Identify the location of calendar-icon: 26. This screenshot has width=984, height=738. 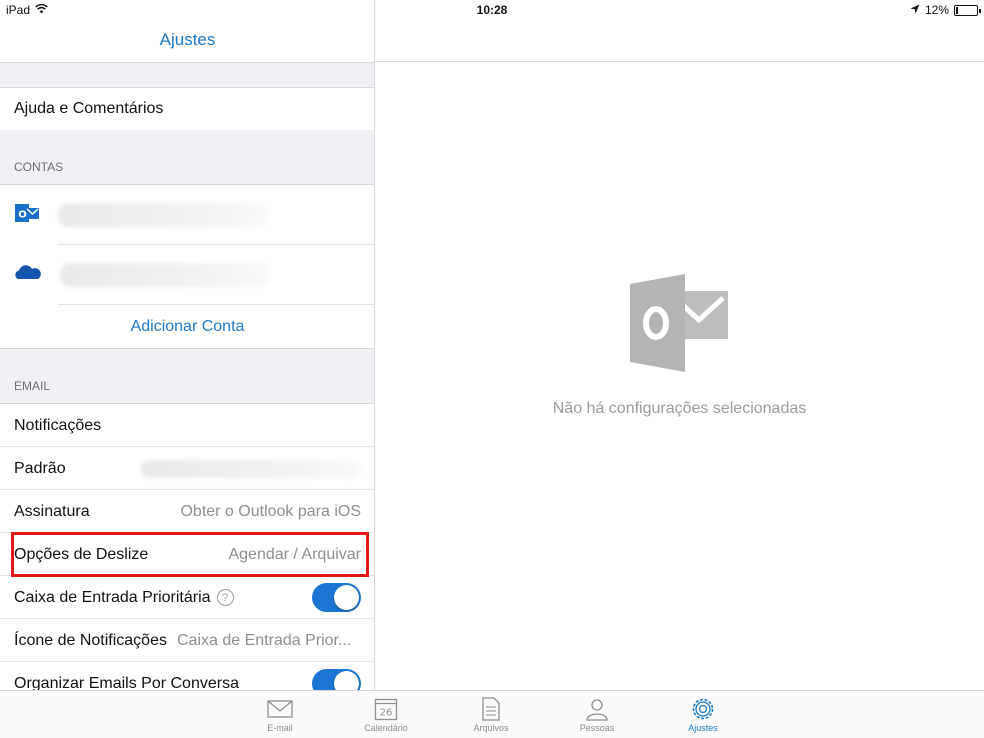
(386, 709).